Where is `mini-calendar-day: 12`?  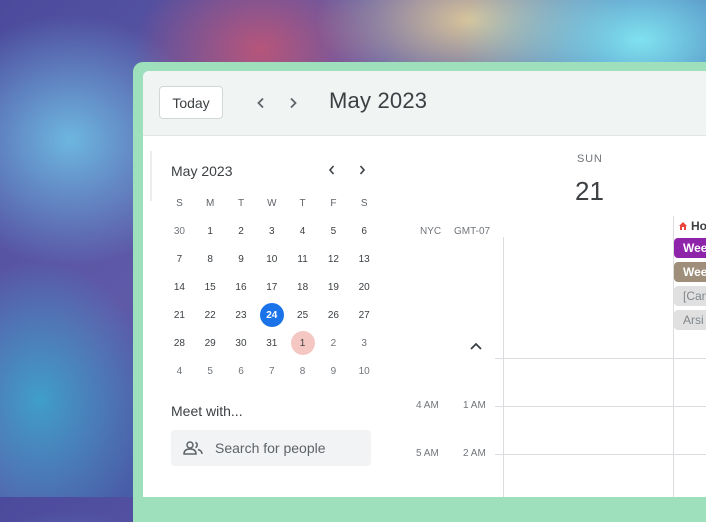
mini-calendar-day: 12 is located at coordinates (333, 259).